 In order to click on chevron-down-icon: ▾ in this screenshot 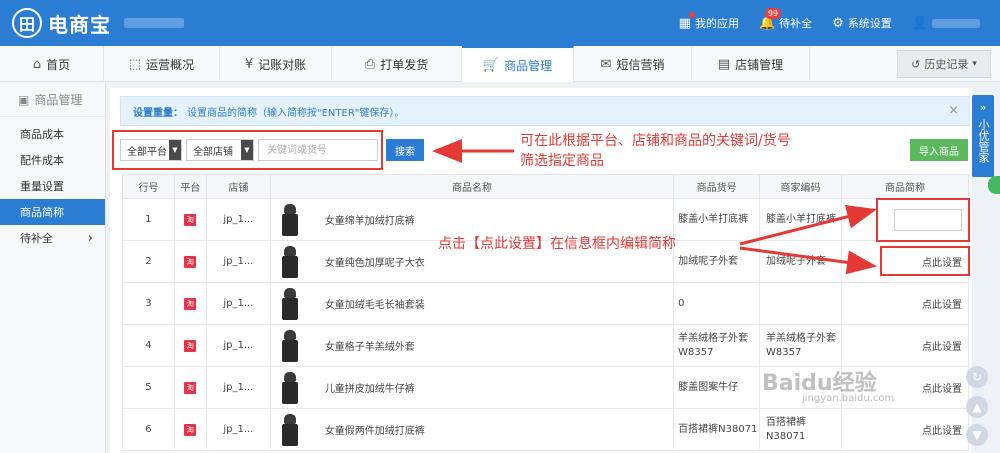, I will do `click(974, 64)`.